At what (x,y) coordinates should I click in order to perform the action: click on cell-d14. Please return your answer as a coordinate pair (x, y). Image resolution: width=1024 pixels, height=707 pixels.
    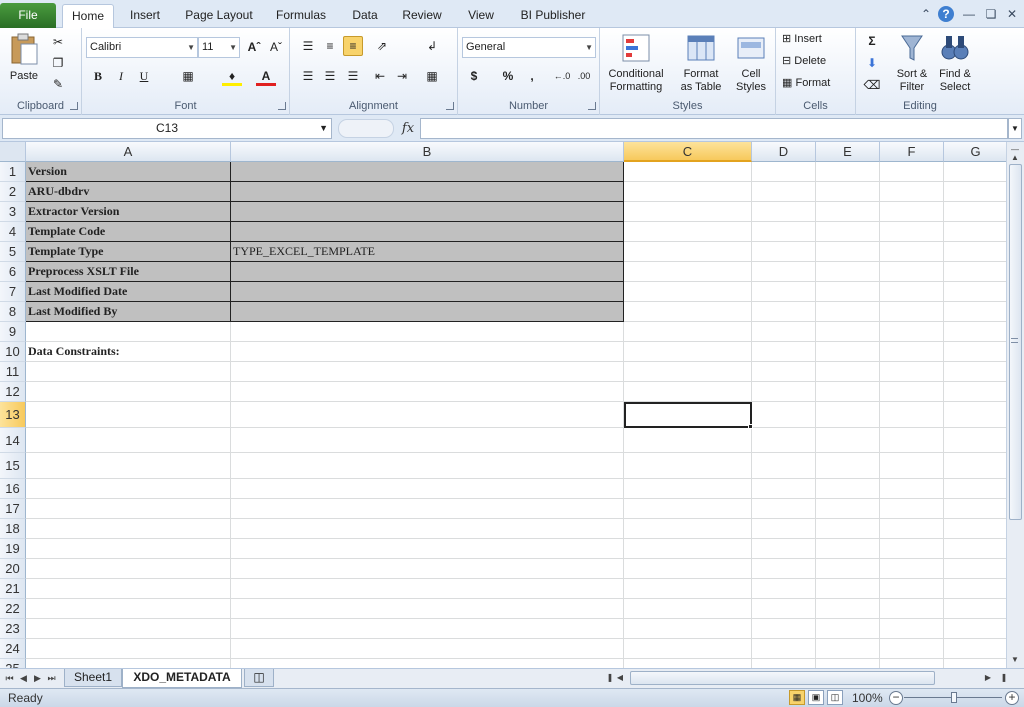
    Looking at the image, I should click on (784, 440).